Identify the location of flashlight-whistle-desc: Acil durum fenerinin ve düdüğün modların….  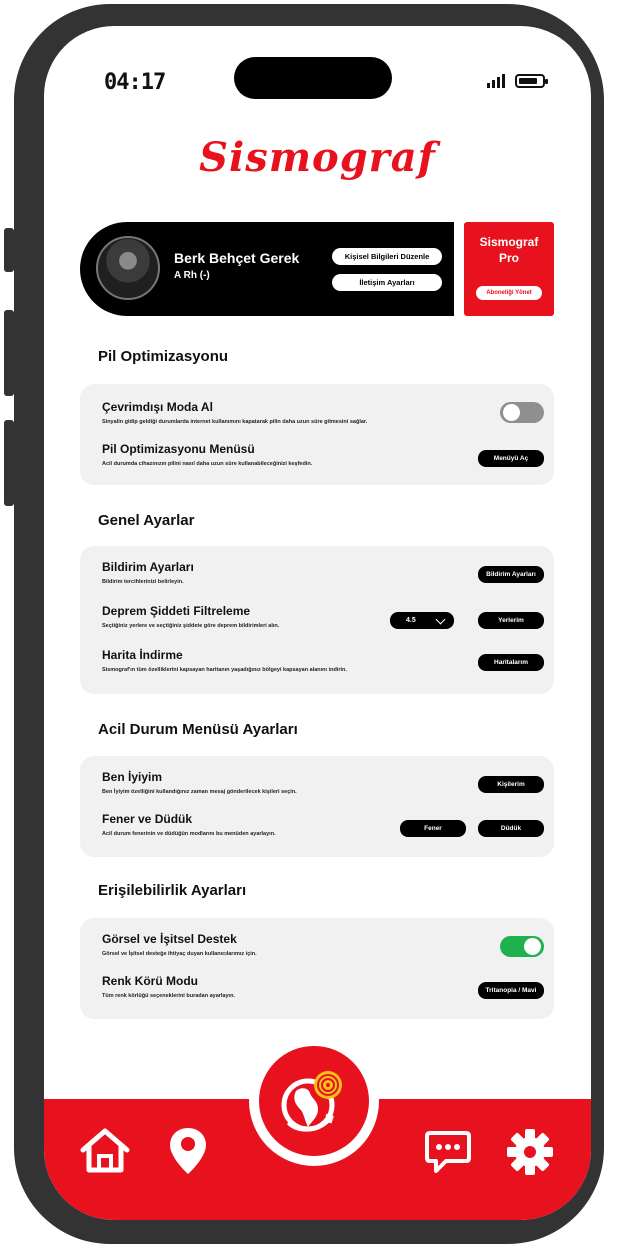
(189, 834).